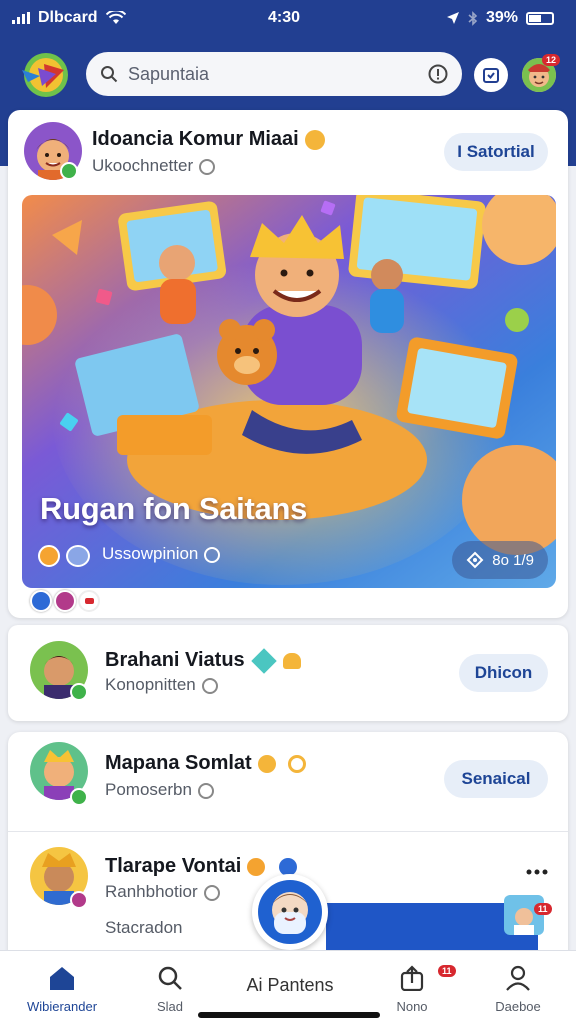 Image resolution: width=576 pixels, height=1024 pixels. Describe the element at coordinates (115, 17) in the screenshot. I see `wifi-icon` at that location.